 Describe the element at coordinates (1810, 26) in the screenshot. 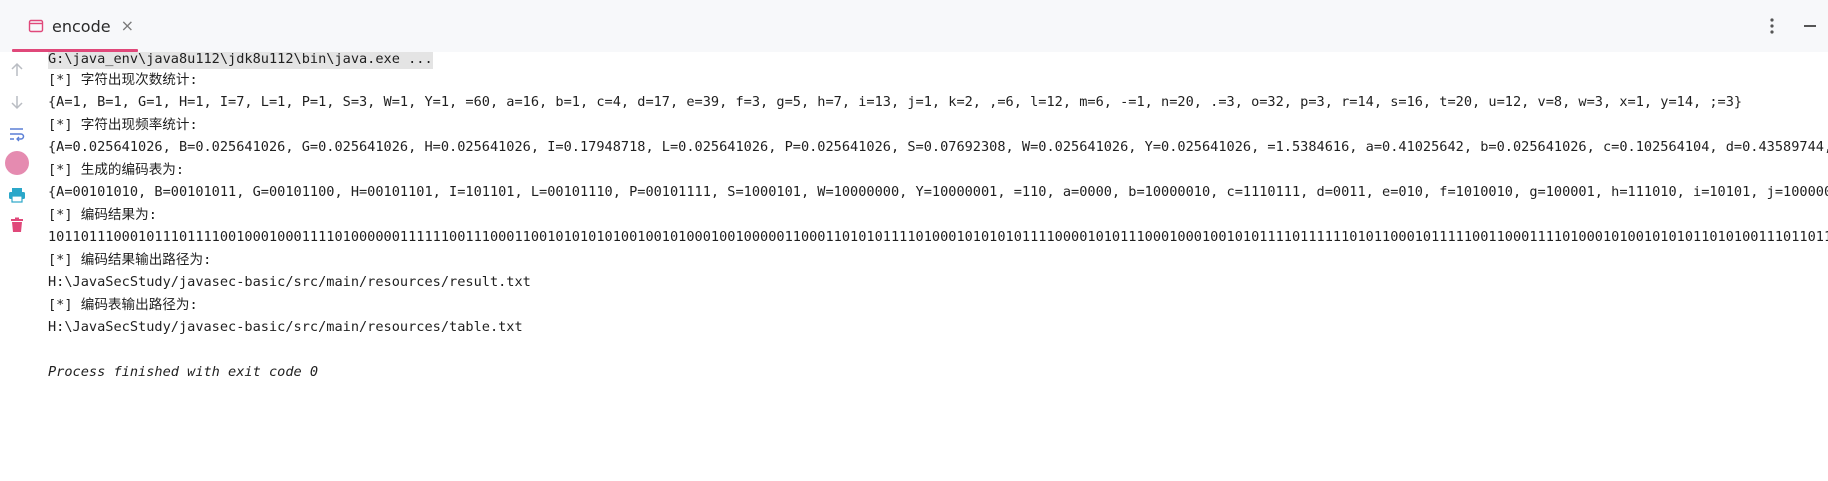

I see `minimize-icon` at that location.